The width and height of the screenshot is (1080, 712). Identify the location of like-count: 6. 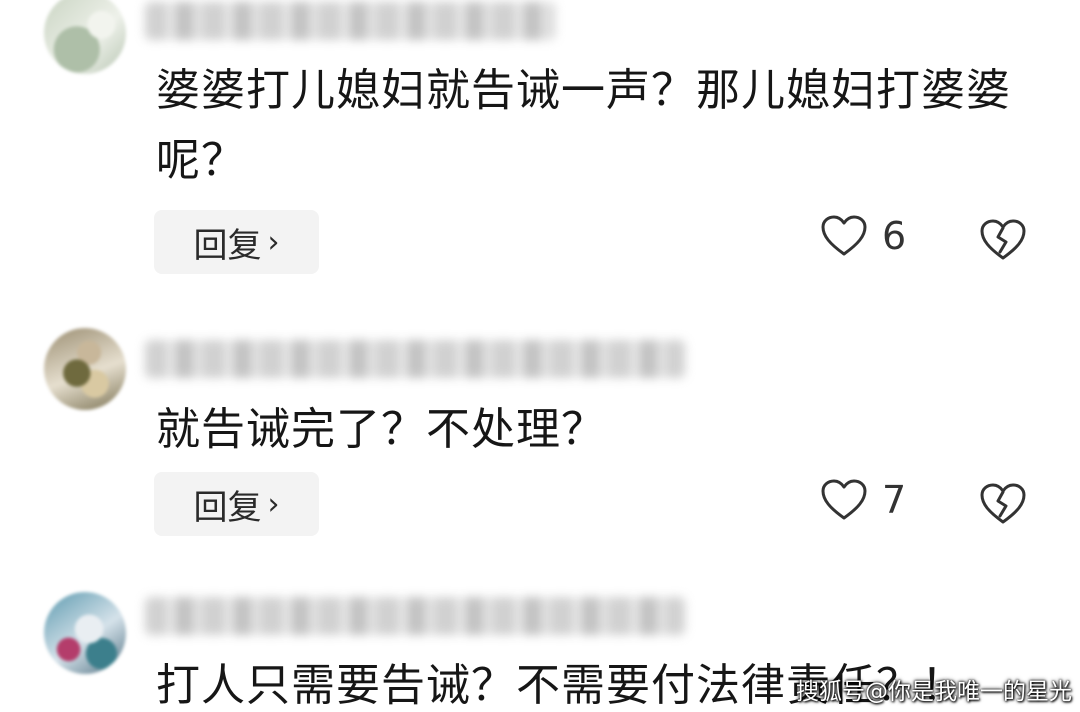
(894, 236).